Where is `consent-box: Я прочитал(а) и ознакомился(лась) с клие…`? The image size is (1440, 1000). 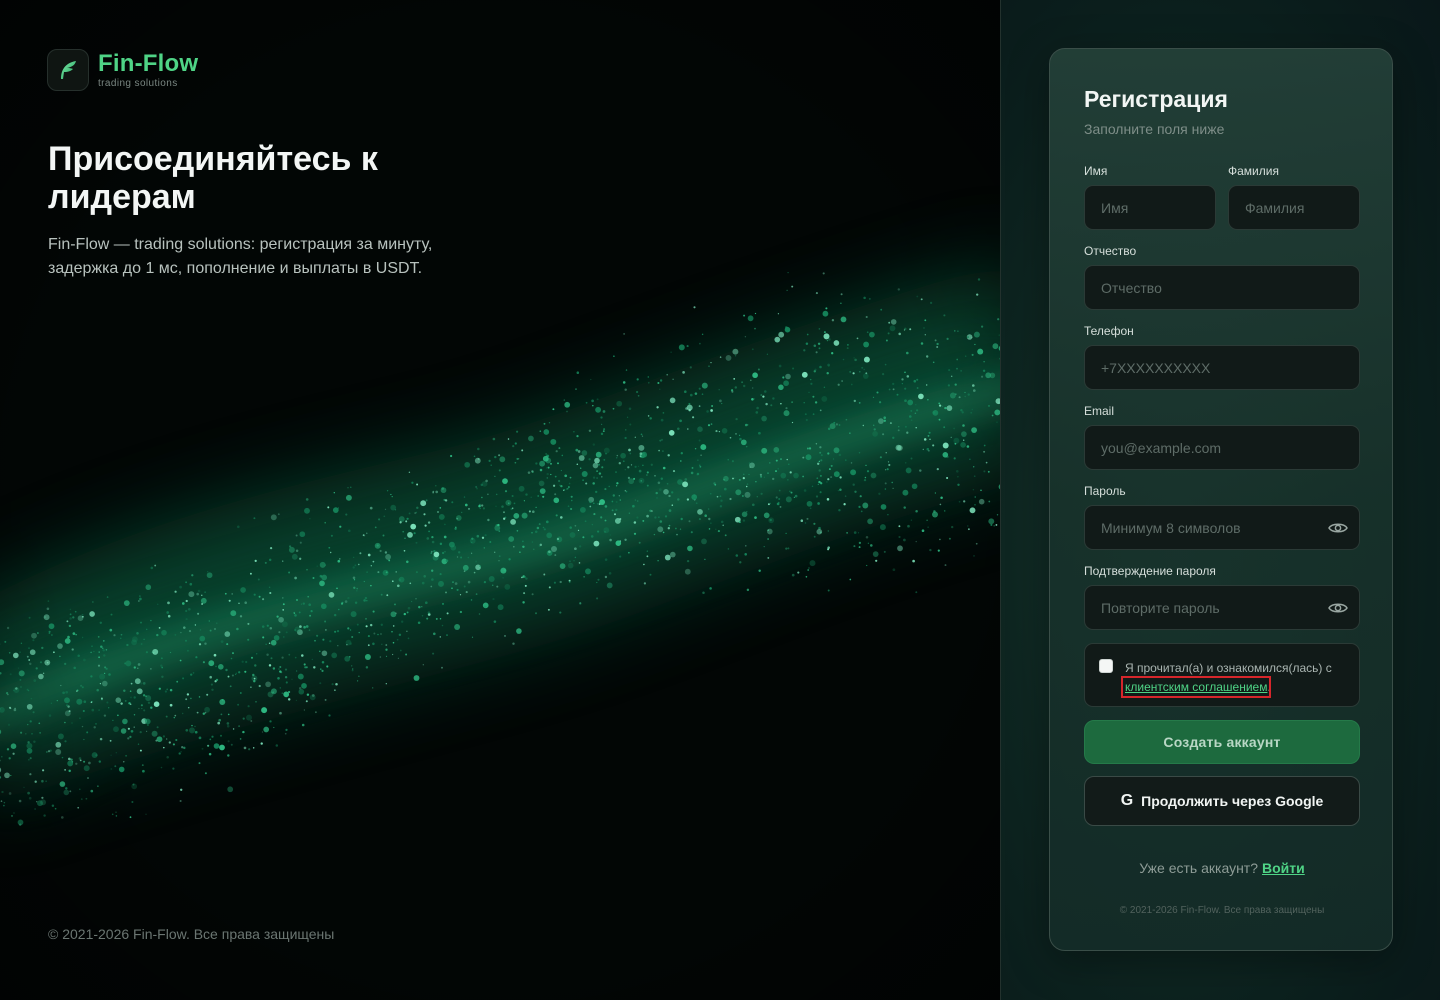
consent-box: Я прочитал(а) и ознакомился(лась) с клие… is located at coordinates (1222, 675).